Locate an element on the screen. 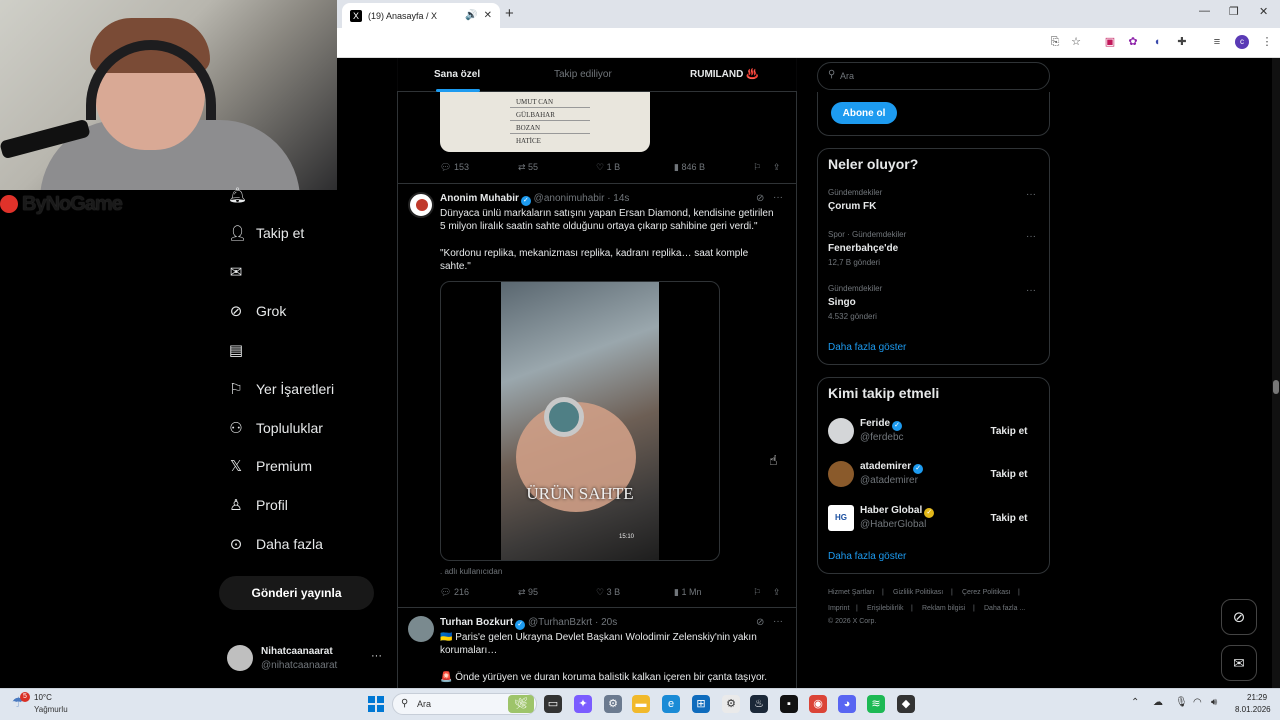 This screenshot has width=1280, height=720. nav-messages: ✉ is located at coordinates (242, 272).